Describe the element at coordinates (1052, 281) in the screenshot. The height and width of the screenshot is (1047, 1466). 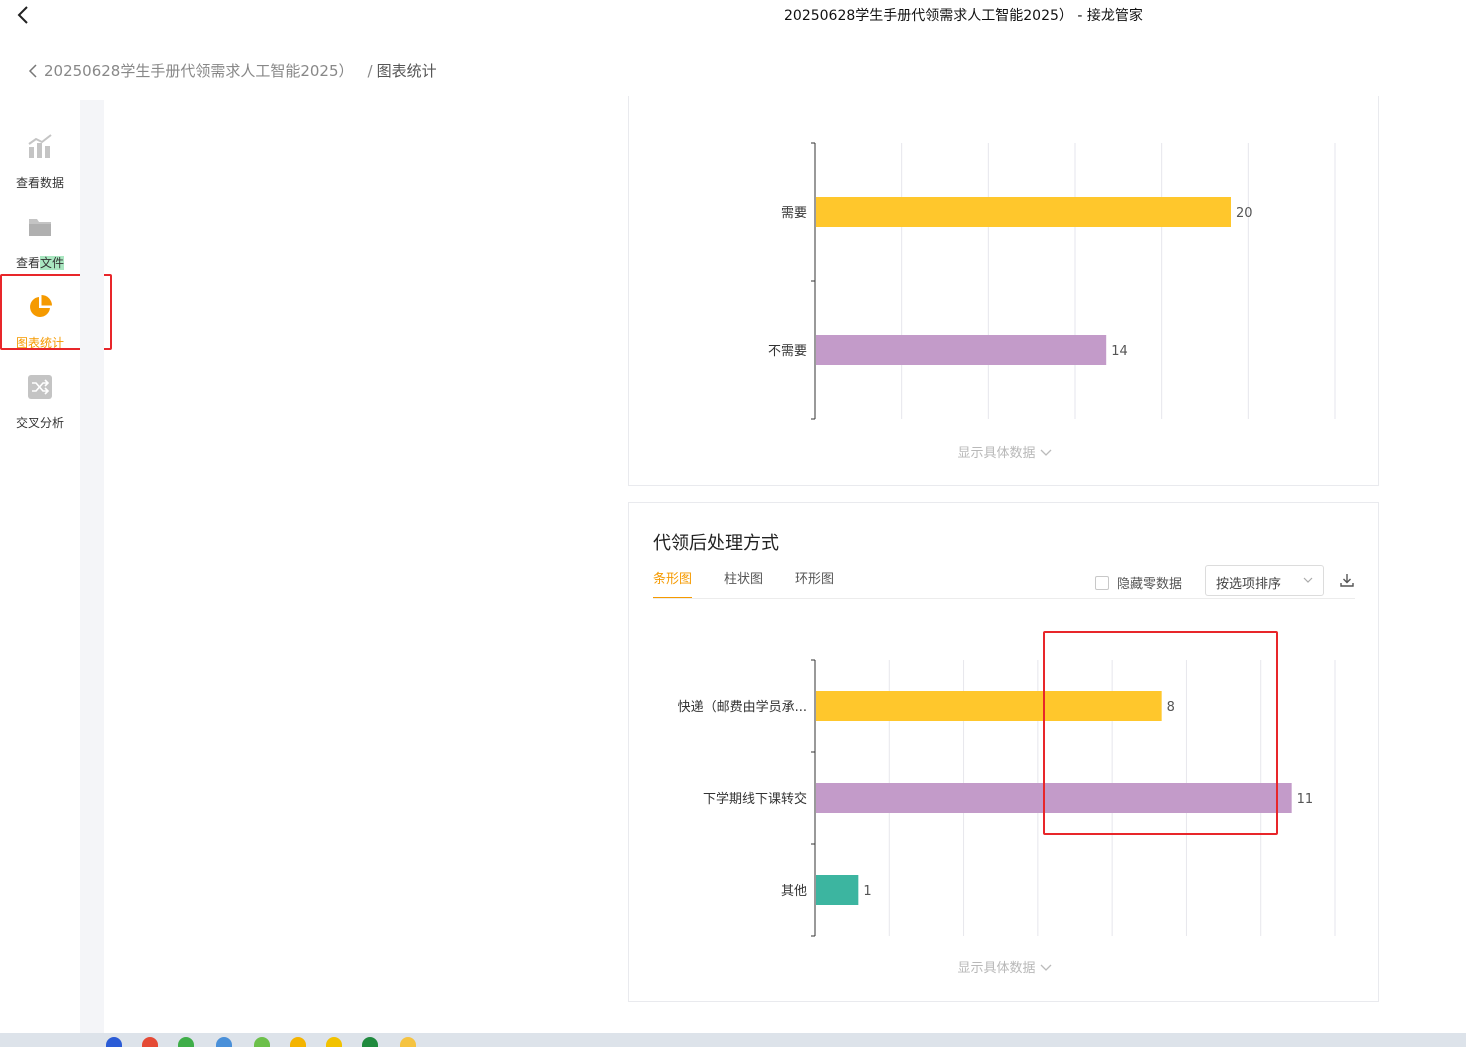
I see `bar-chart-1: 需要 20 不需要 14` at that location.